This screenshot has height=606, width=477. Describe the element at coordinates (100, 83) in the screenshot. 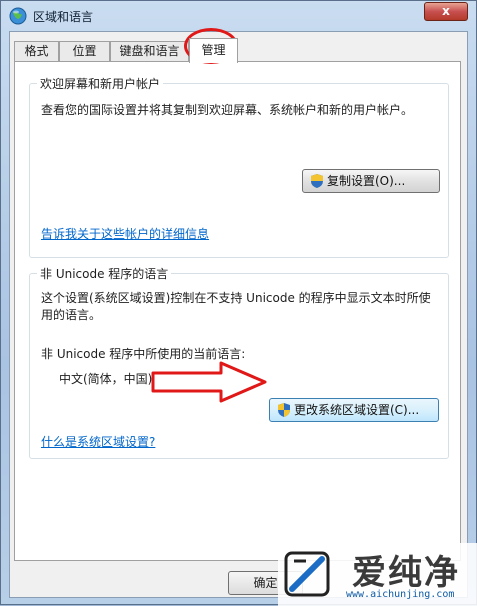

I see `welcome-group-title: 欢迎屏幕和新用户帐户` at that location.